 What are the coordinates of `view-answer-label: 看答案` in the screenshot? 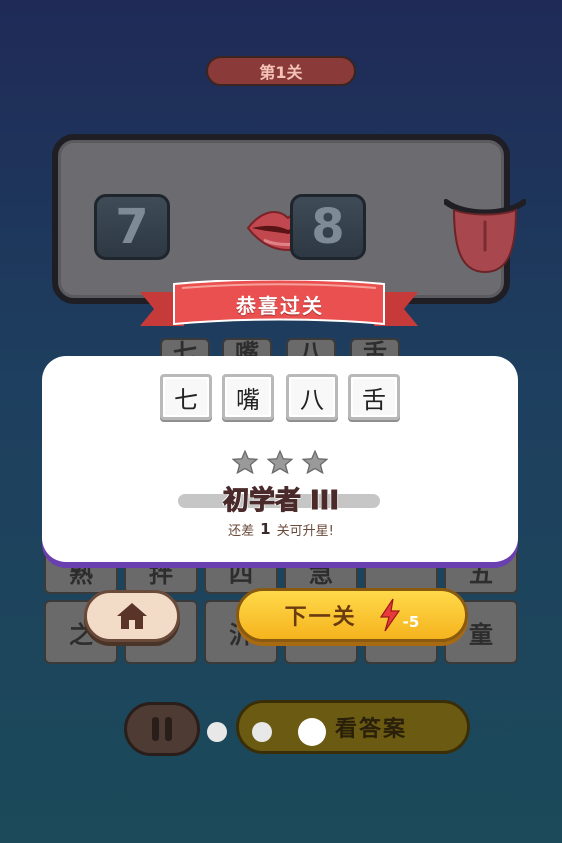 It's located at (370, 729).